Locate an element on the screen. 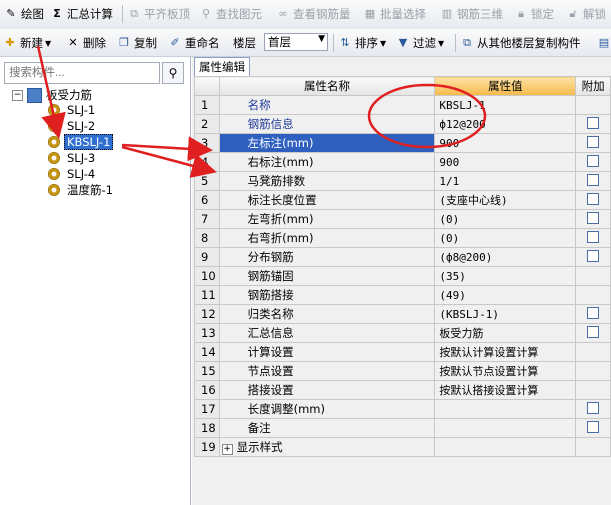 Image resolution: width=611 pixels, height=505 pixels. property-row: 3 左标注(mm) 900 is located at coordinates (402, 143).